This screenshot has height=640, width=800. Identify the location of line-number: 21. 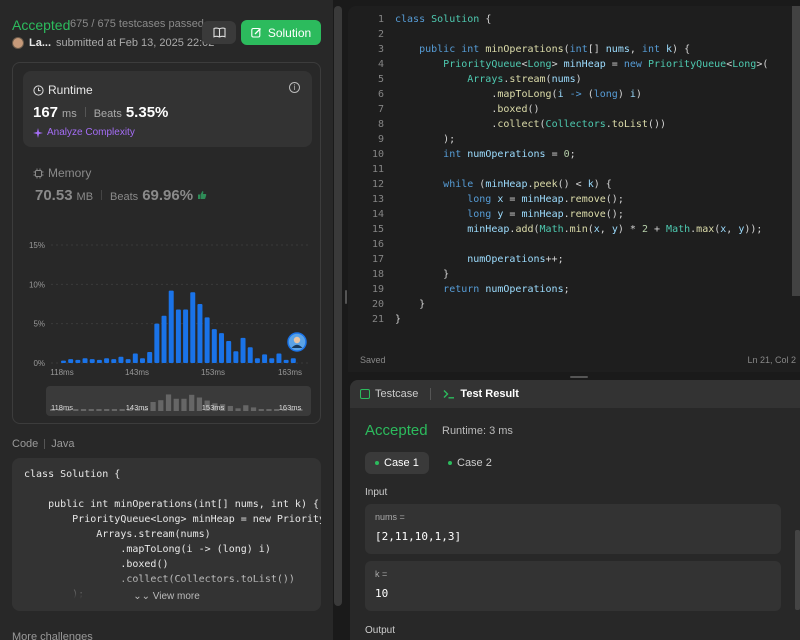
(377, 319).